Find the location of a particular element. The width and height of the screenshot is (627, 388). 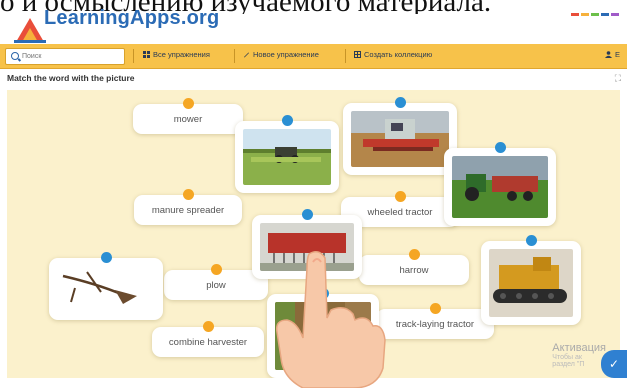

track-laying-tractor-image is located at coordinates (531, 283).